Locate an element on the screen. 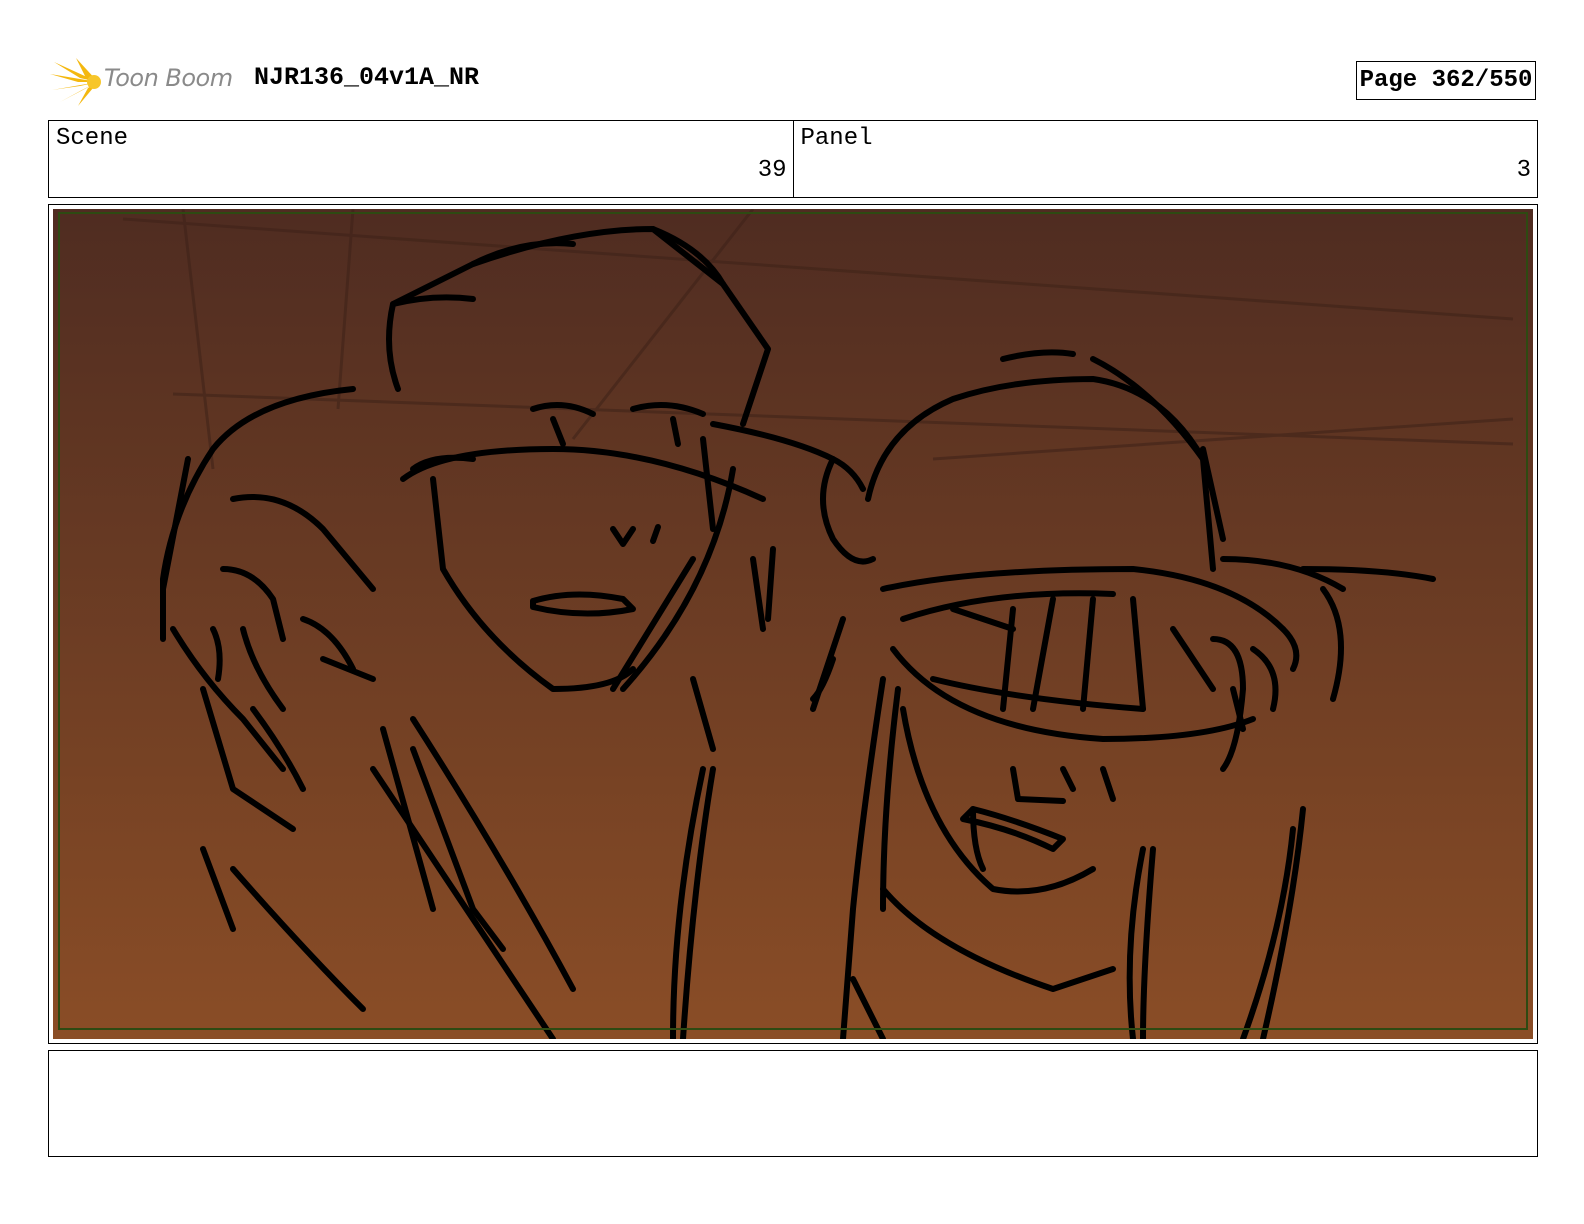 The width and height of the screenshot is (1584, 1224). scene-value: 39 is located at coordinates (772, 170).